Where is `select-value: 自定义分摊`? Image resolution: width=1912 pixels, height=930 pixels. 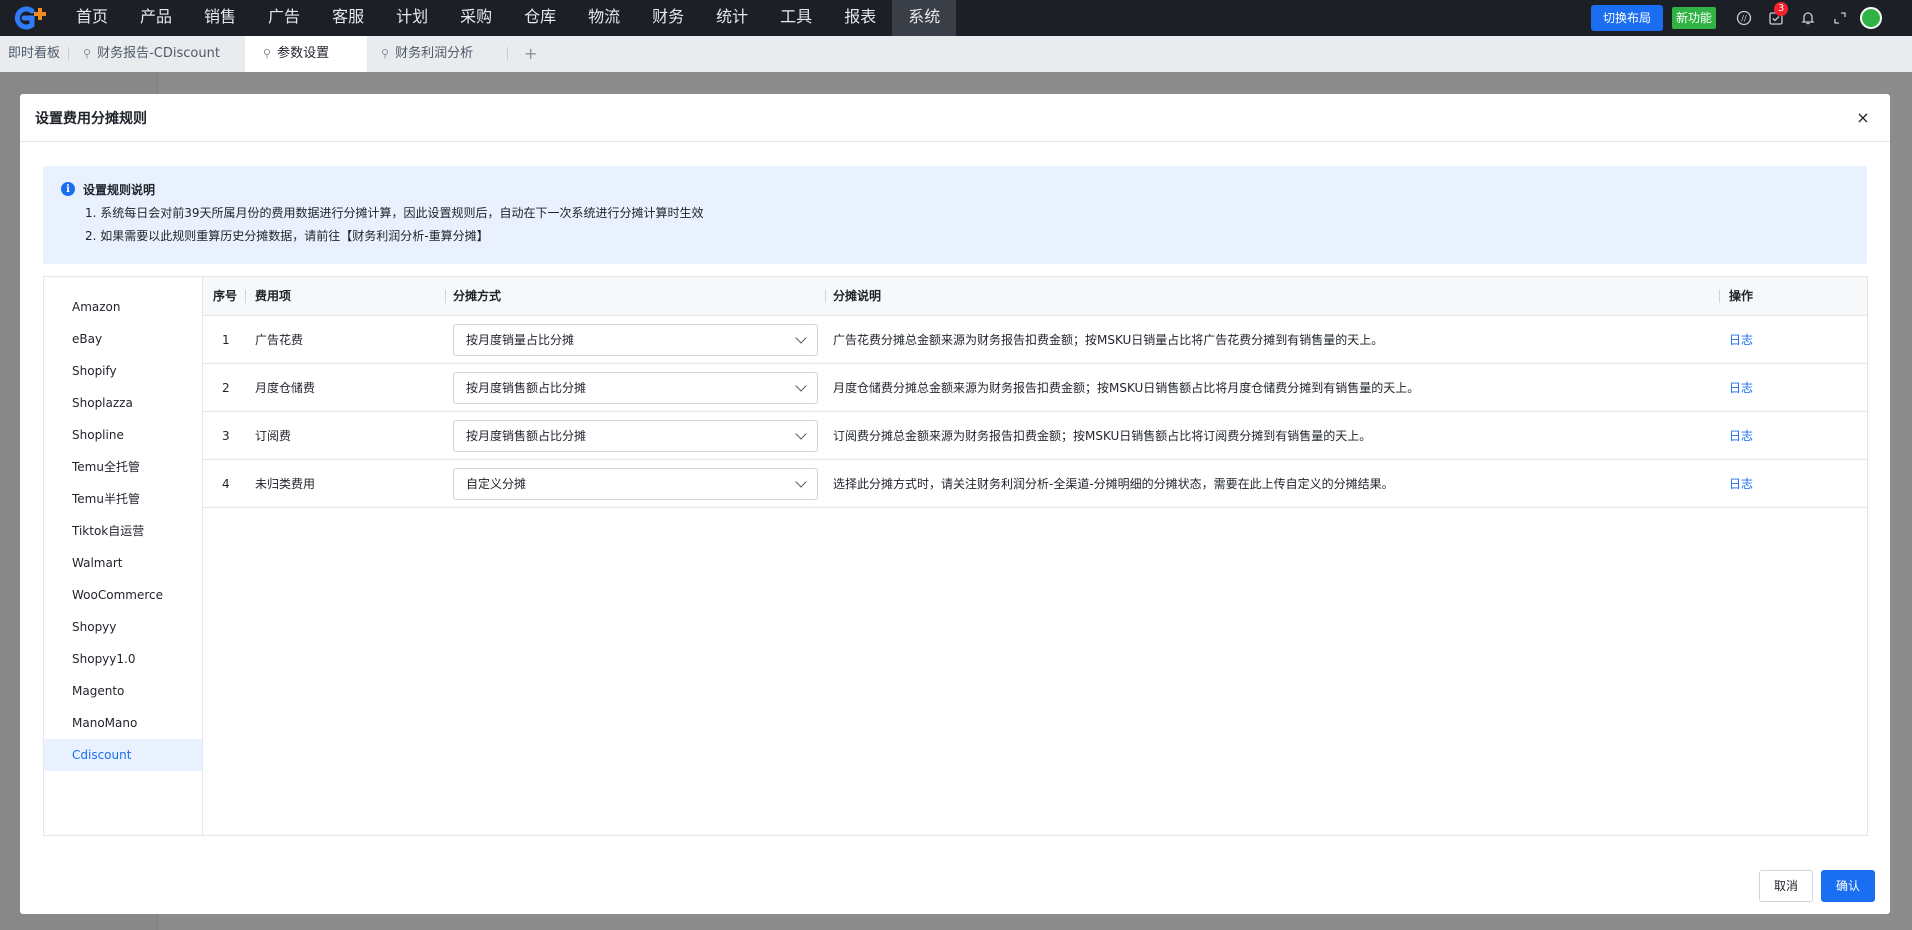
select-value: 自定义分摊 is located at coordinates (496, 484).